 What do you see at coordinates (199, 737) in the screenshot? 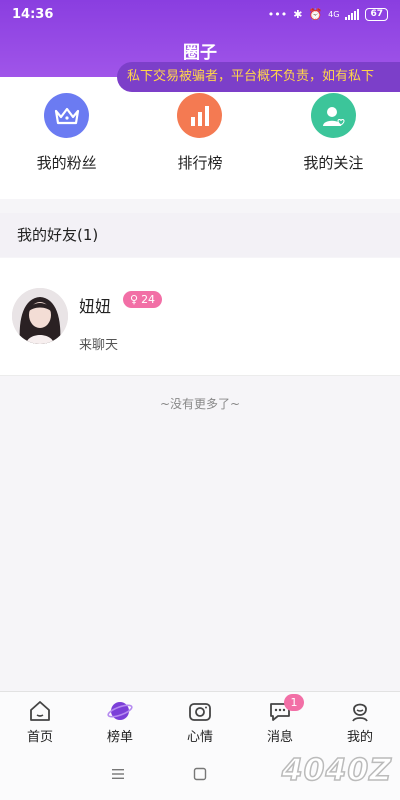
I see `tab-mood-label: 心情` at bounding box center [199, 737].